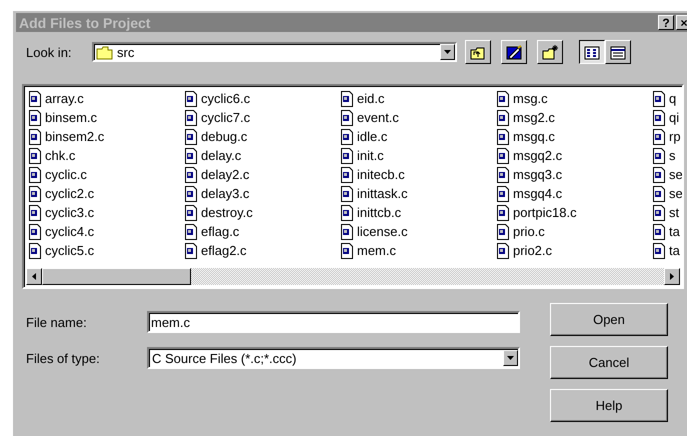  I want to click on file-item: delay3.c, so click(217, 193).